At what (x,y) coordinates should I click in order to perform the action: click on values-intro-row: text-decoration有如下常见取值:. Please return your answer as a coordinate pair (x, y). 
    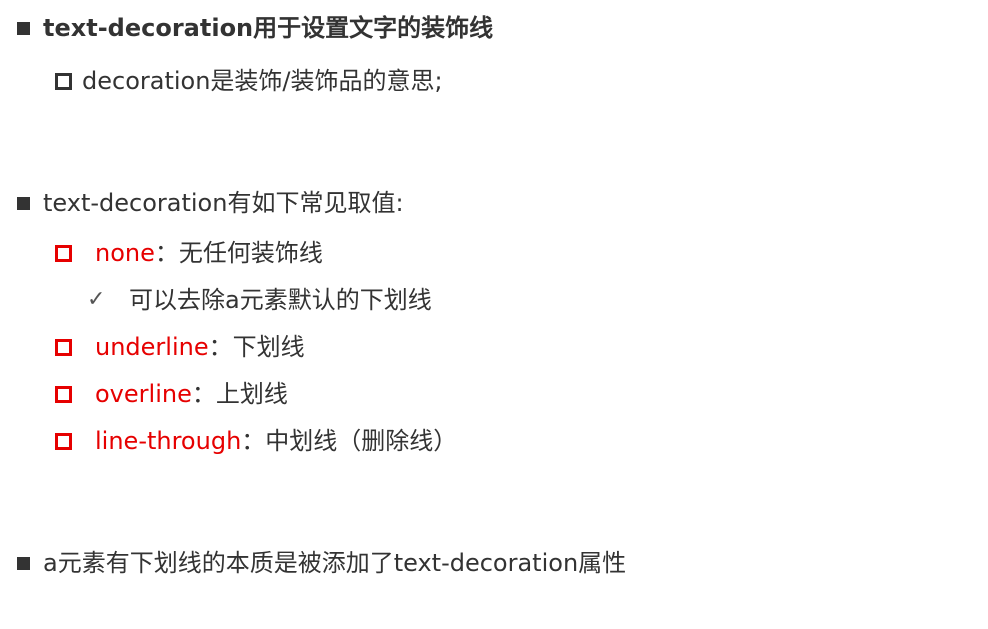
    Looking at the image, I should click on (210, 203).